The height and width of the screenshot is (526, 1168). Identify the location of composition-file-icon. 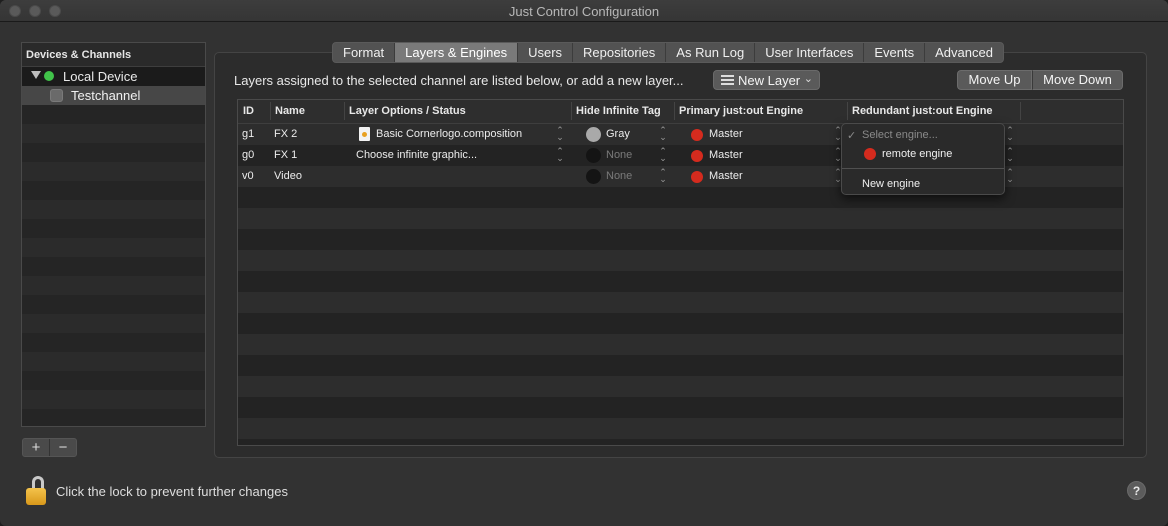
(364, 134).